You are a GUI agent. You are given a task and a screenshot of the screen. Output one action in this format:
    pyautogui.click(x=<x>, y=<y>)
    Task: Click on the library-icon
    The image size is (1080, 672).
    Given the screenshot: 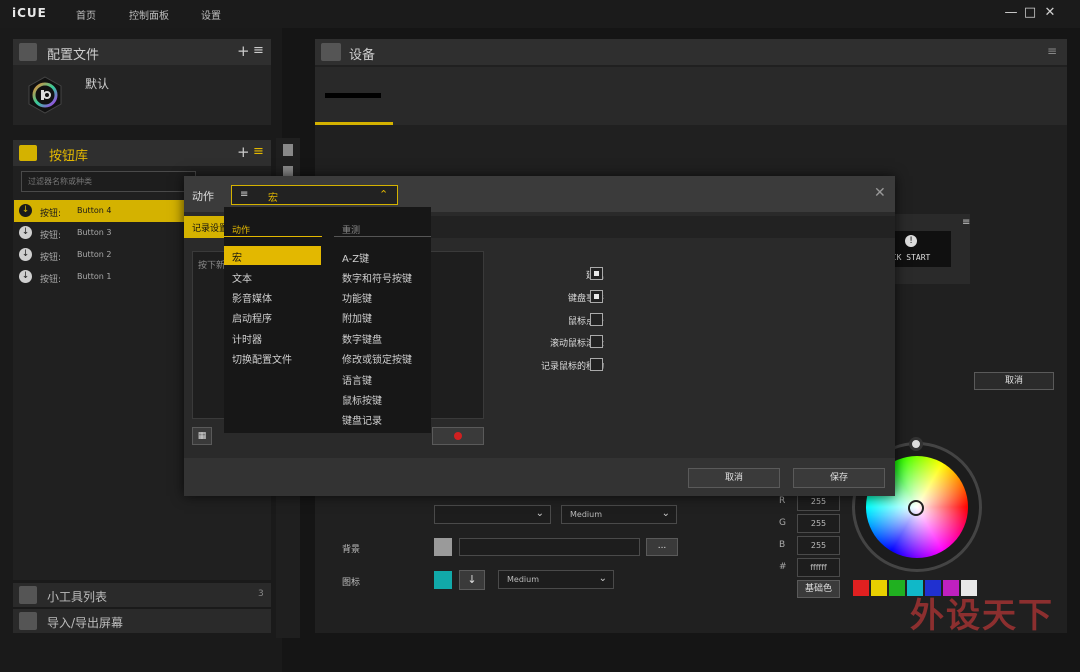 What is the action you would take?
    pyautogui.click(x=28, y=153)
    